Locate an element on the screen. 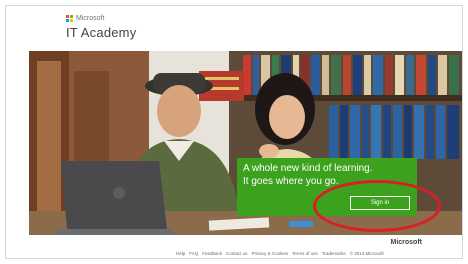  site-title: IT Academy is located at coordinates (101, 32).